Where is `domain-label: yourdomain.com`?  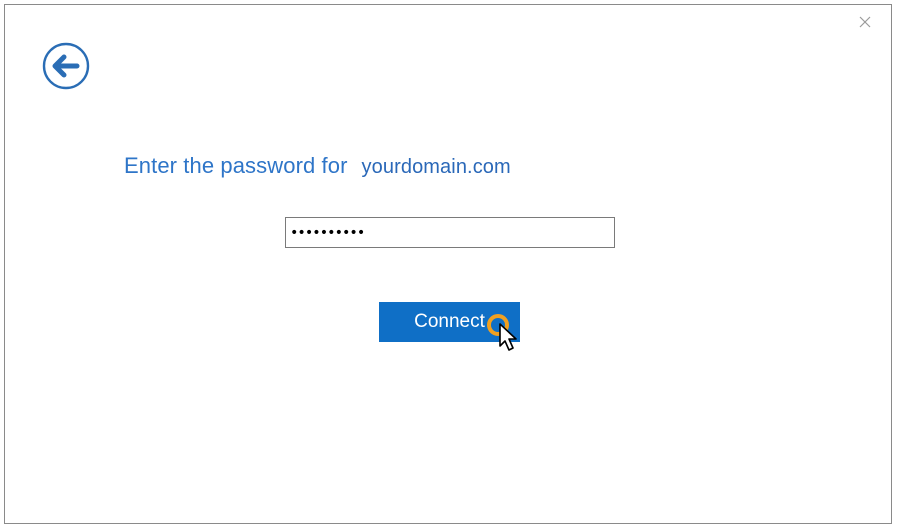 domain-label: yourdomain.com is located at coordinates (436, 167).